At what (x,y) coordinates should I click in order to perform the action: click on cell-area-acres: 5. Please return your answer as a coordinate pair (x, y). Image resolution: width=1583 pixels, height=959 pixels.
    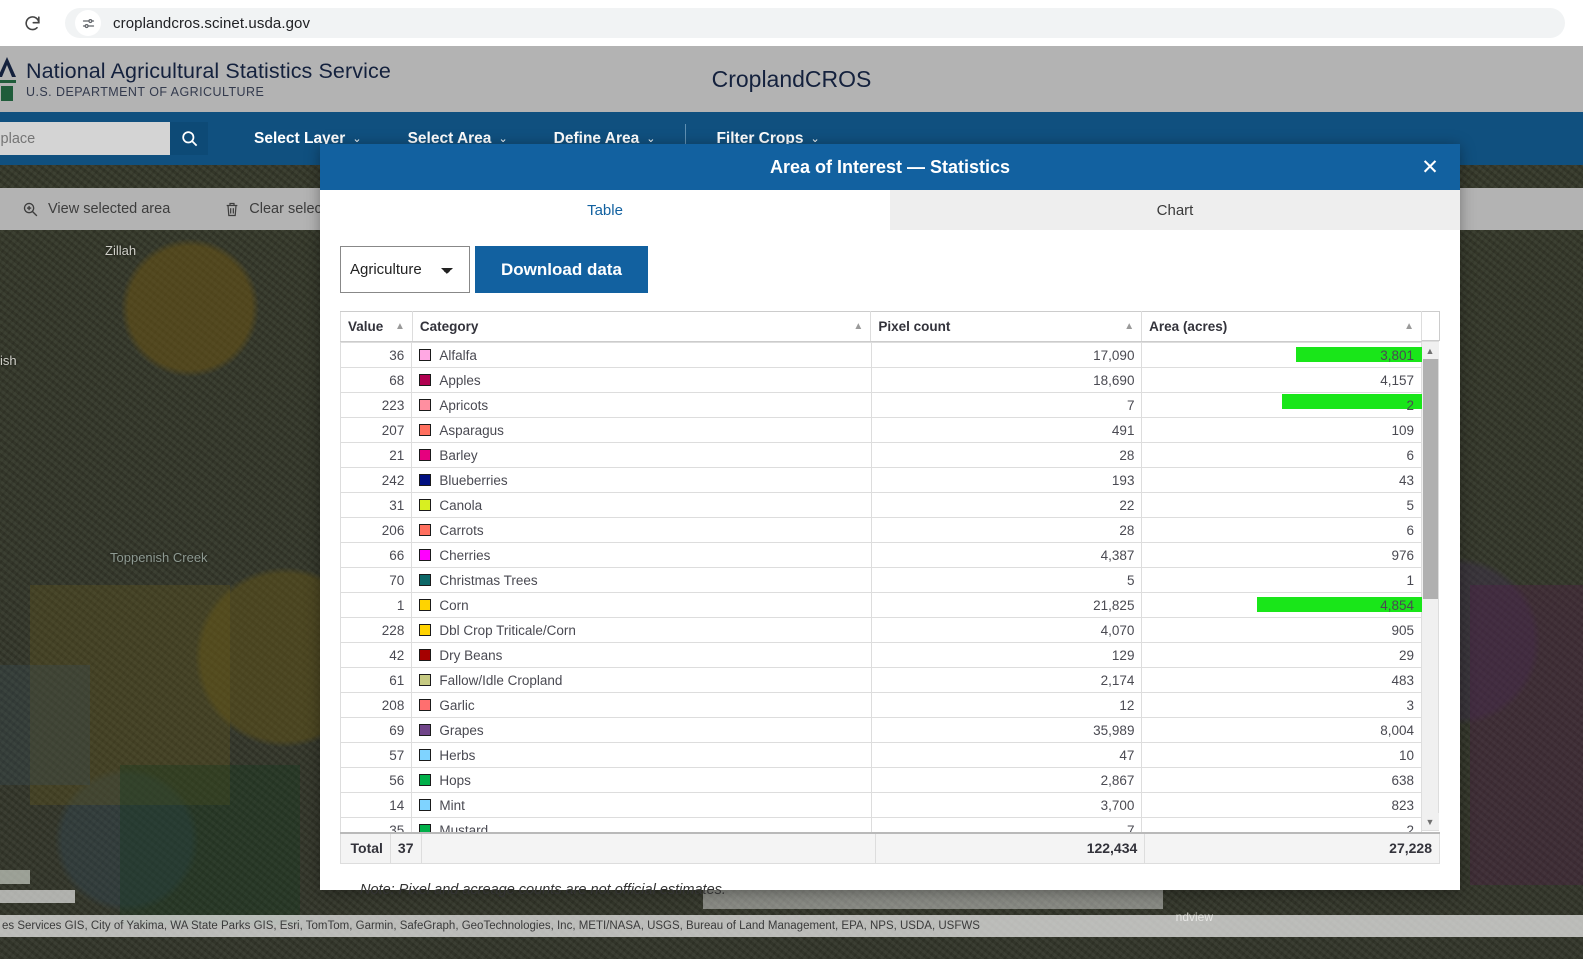
    Looking at the image, I should click on (1281, 505).